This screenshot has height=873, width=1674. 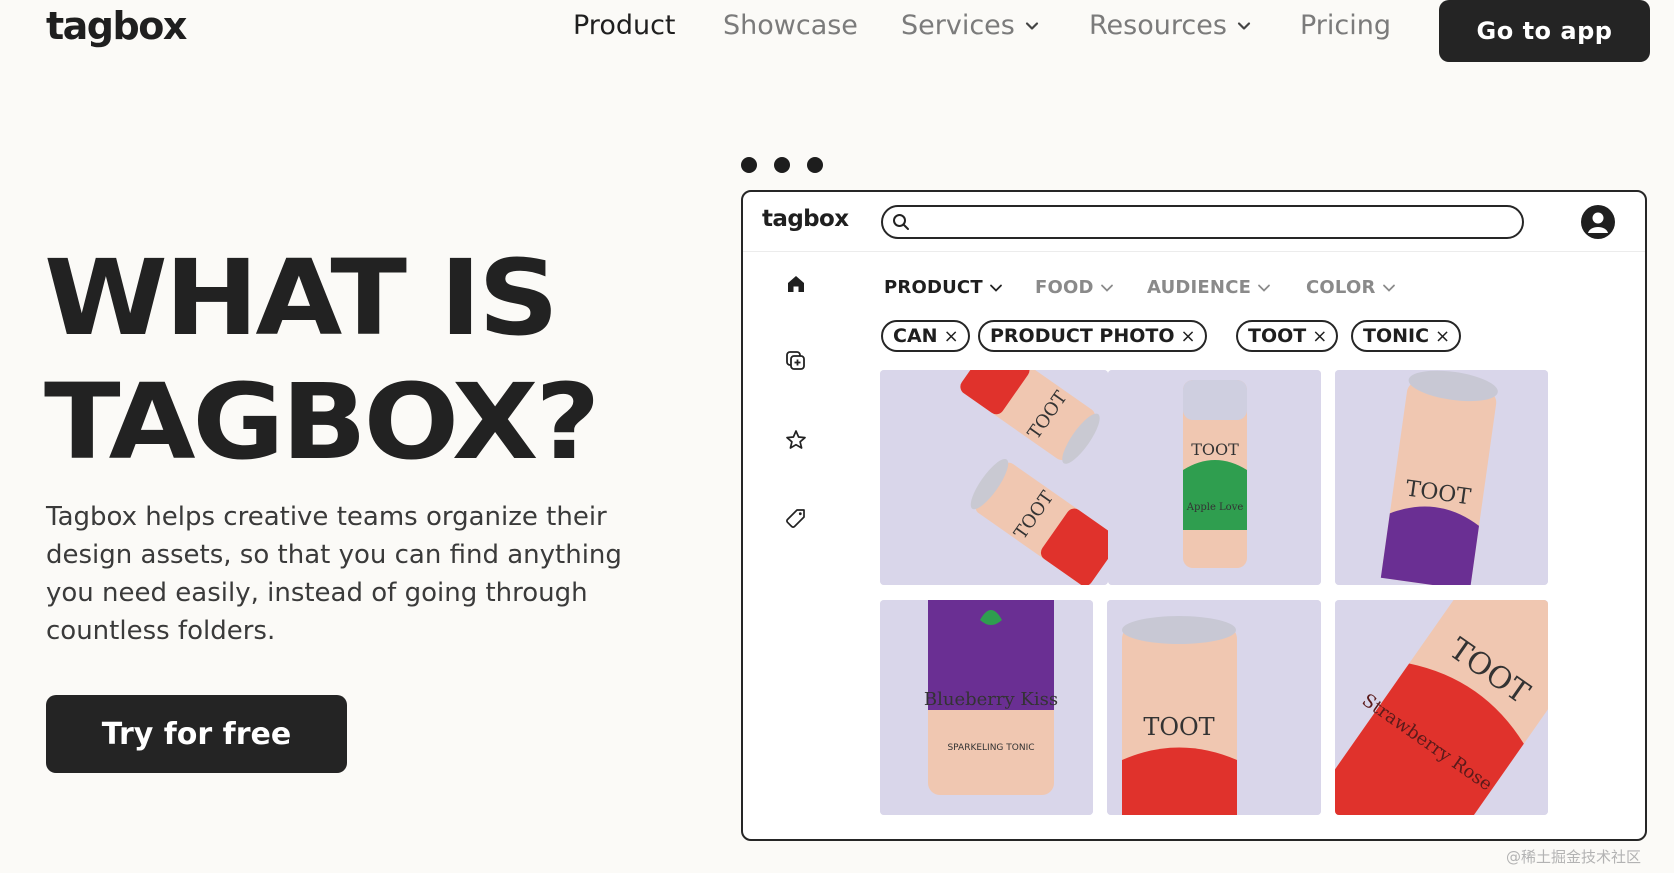 I want to click on nav-item-services: Services, so click(x=970, y=25).